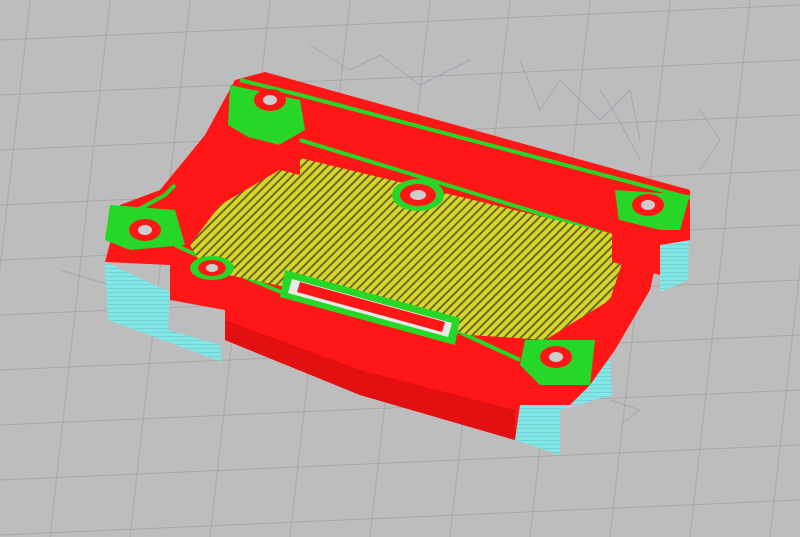  What do you see at coordinates (212, 268) in the screenshot?
I see `standoff-left` at bounding box center [212, 268].